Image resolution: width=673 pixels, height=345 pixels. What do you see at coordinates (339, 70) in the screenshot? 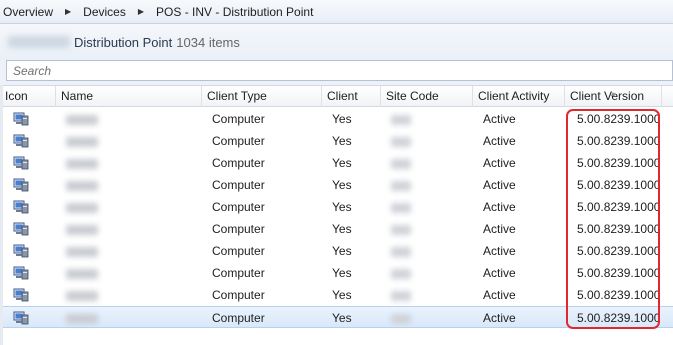
I see `search-input` at bounding box center [339, 70].